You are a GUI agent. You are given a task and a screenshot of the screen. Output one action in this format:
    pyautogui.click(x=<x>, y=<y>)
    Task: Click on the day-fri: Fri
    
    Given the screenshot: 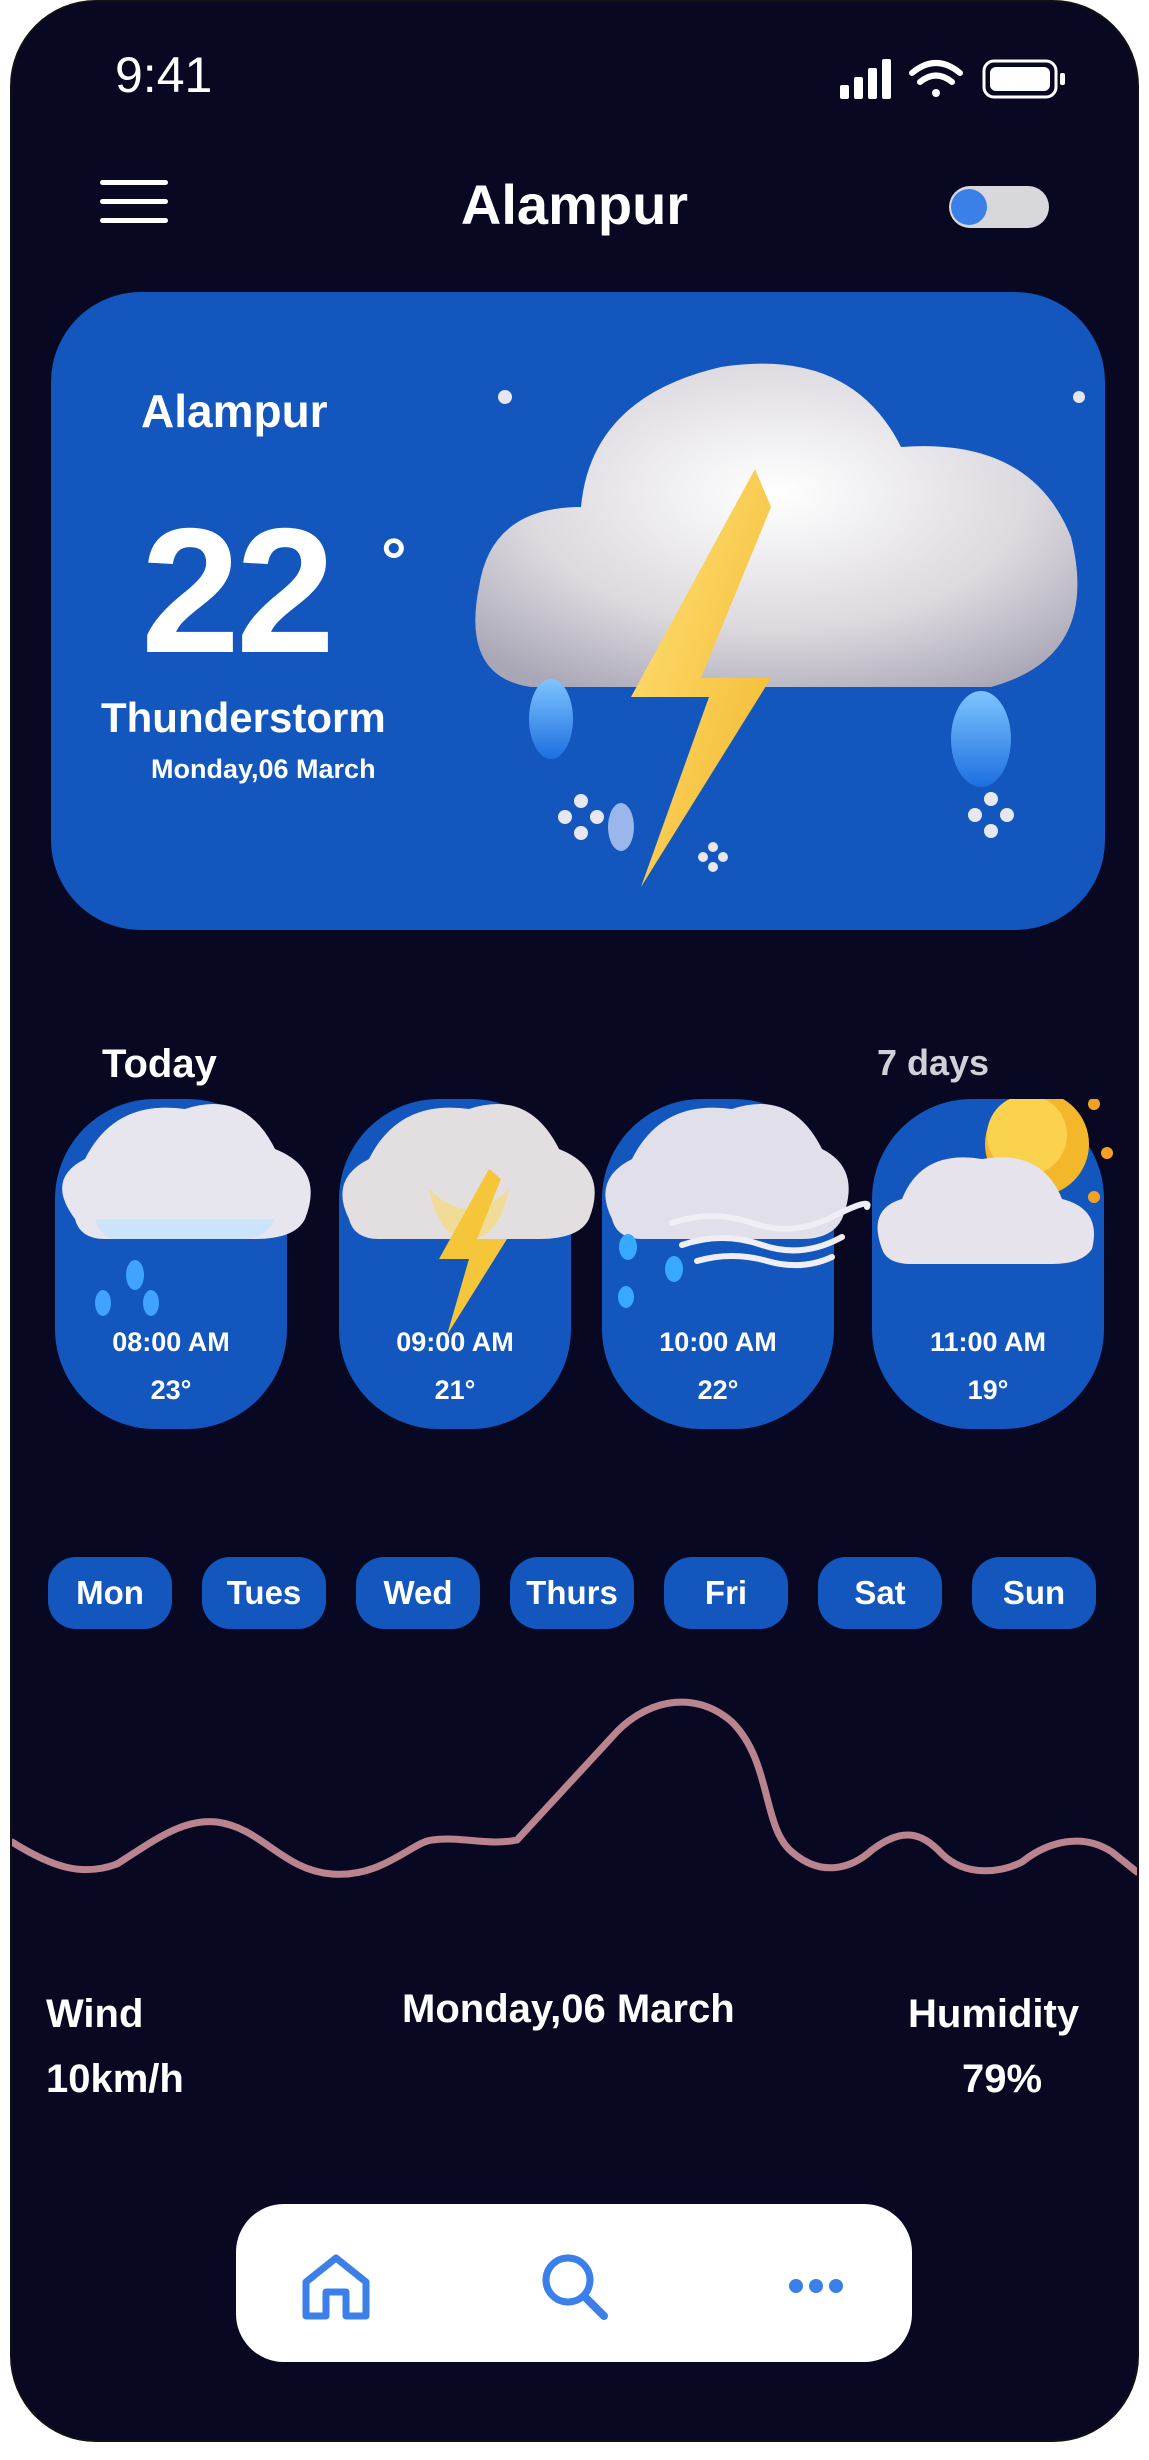 What is the action you would take?
    pyautogui.click(x=726, y=1593)
    